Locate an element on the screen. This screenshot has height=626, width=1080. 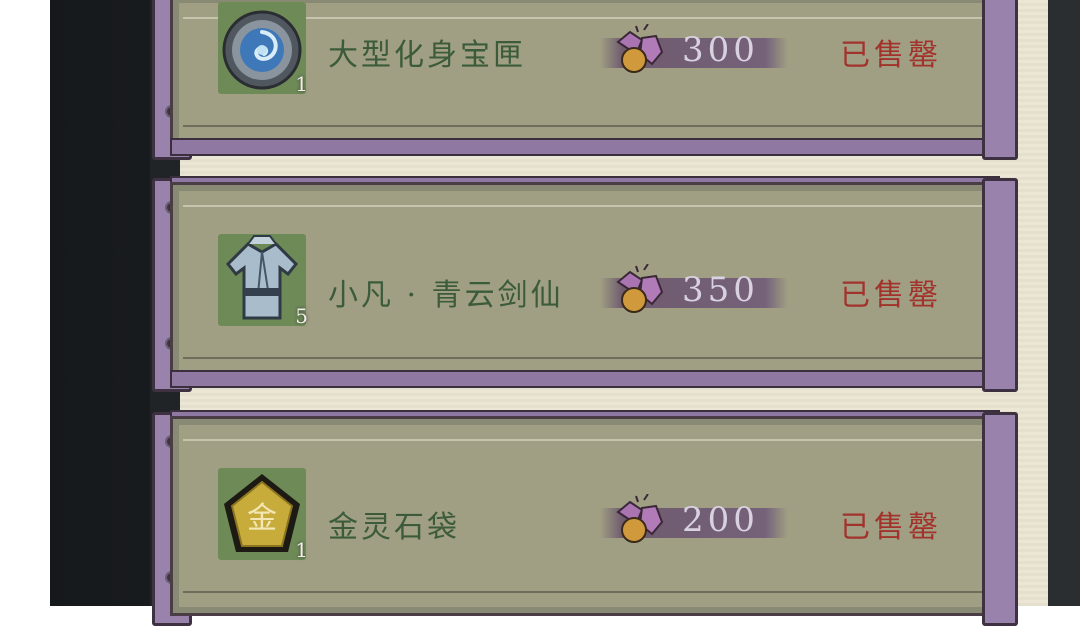
item-name: 小凡 · 青云剑仙 is located at coordinates (446, 295).